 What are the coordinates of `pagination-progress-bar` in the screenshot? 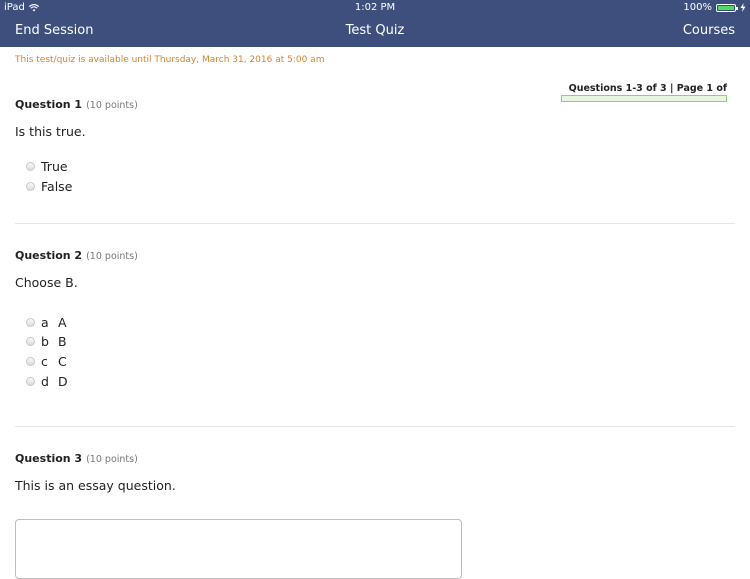 It's located at (644, 98).